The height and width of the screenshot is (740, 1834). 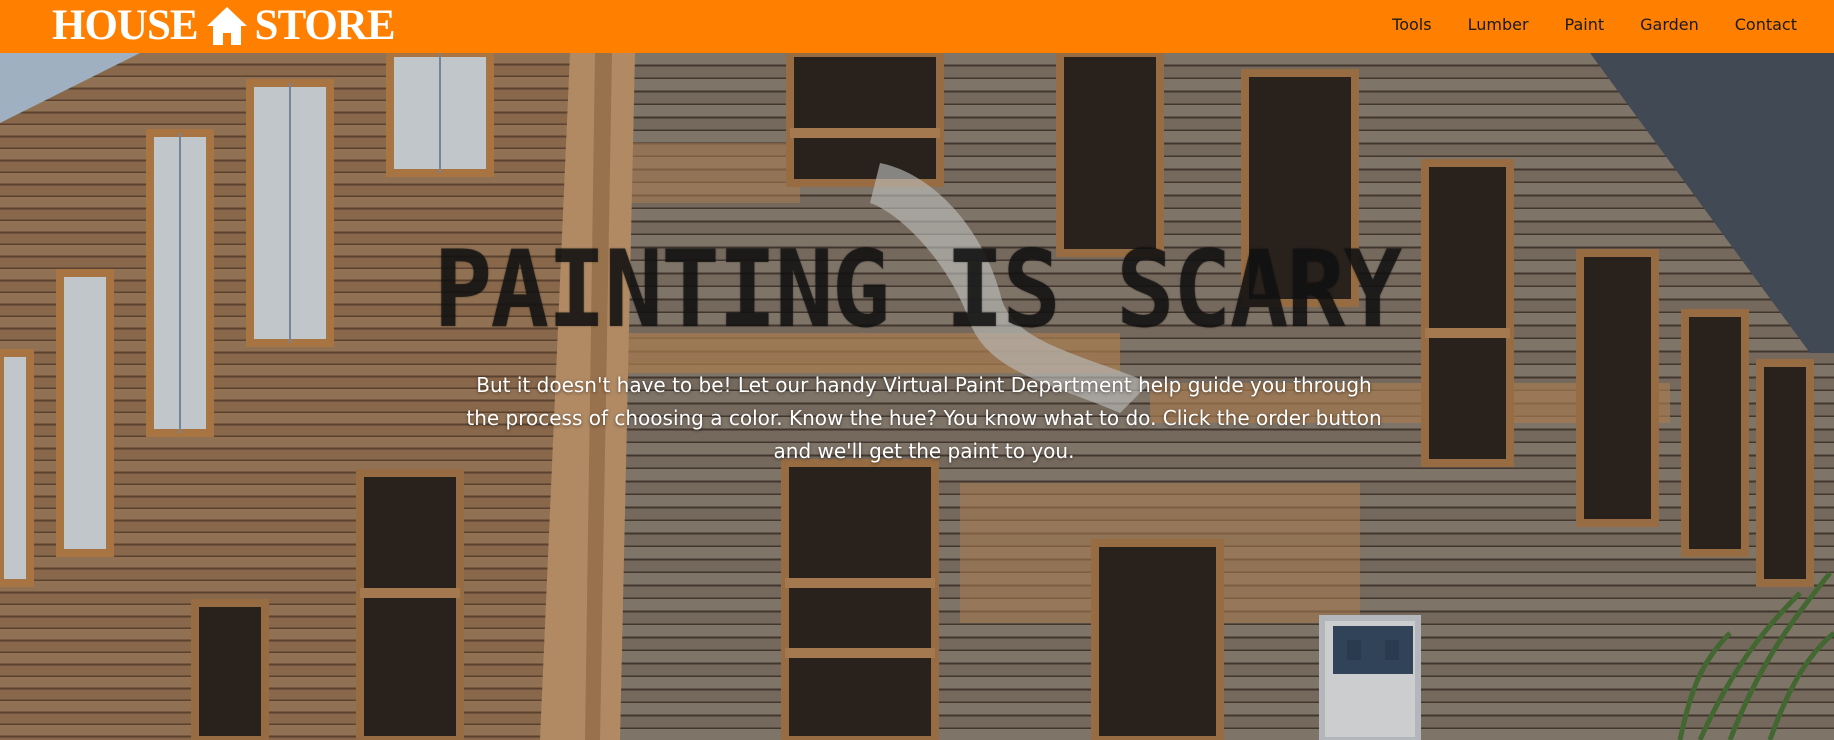 I want to click on nav-link-contact: Contact, so click(x=1766, y=24).